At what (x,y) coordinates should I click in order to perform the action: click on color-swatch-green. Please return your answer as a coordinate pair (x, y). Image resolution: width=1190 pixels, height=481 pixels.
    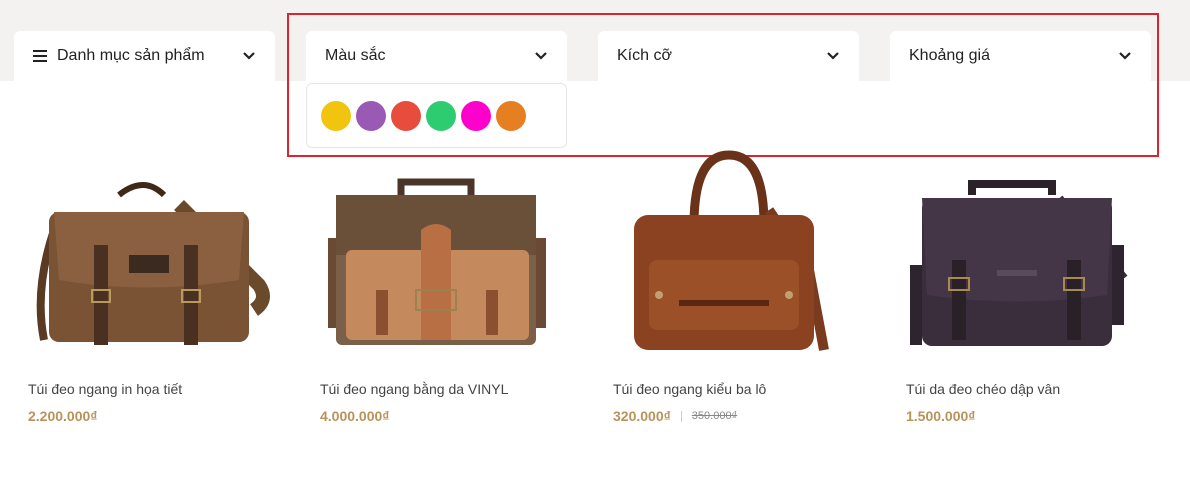
    Looking at the image, I should click on (441, 115).